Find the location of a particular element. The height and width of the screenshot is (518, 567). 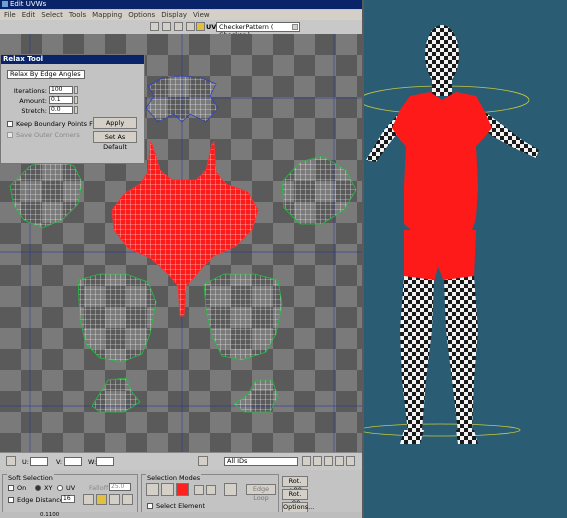

falloff-curve-2-icon is located at coordinates (101, 499).